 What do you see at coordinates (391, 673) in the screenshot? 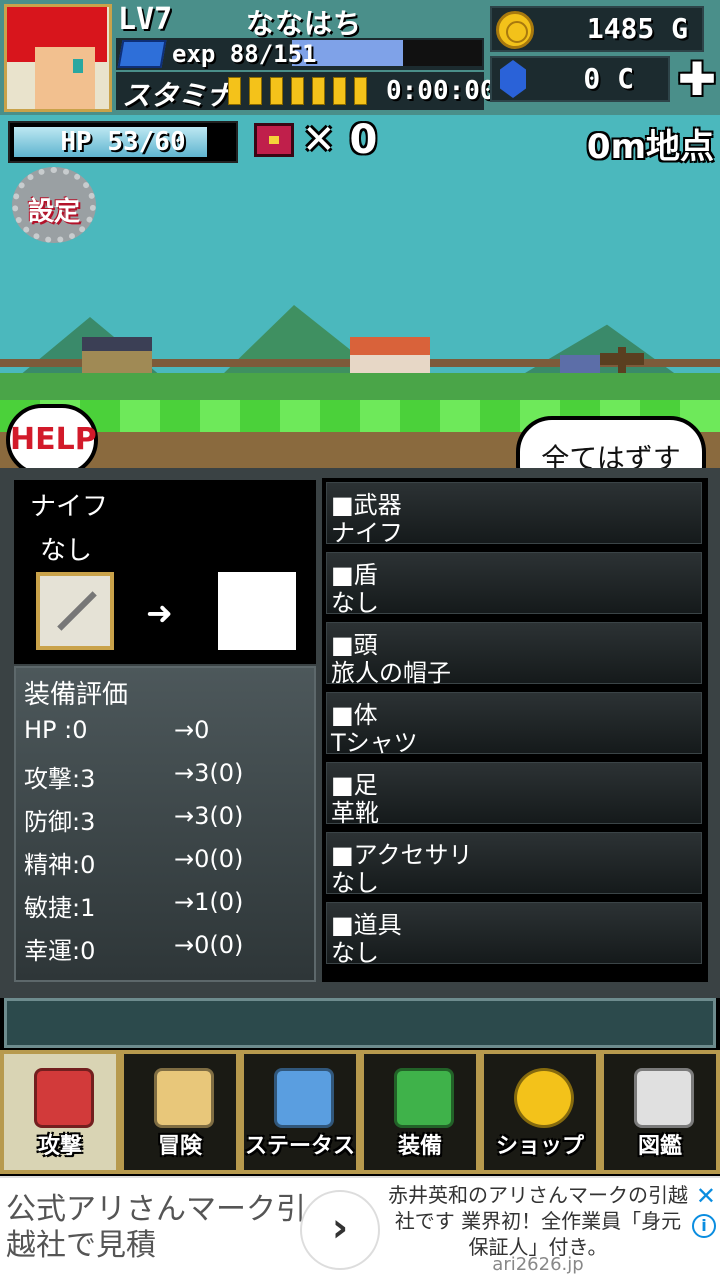
I see `slot-item: 旅人の帽子` at bounding box center [391, 673].